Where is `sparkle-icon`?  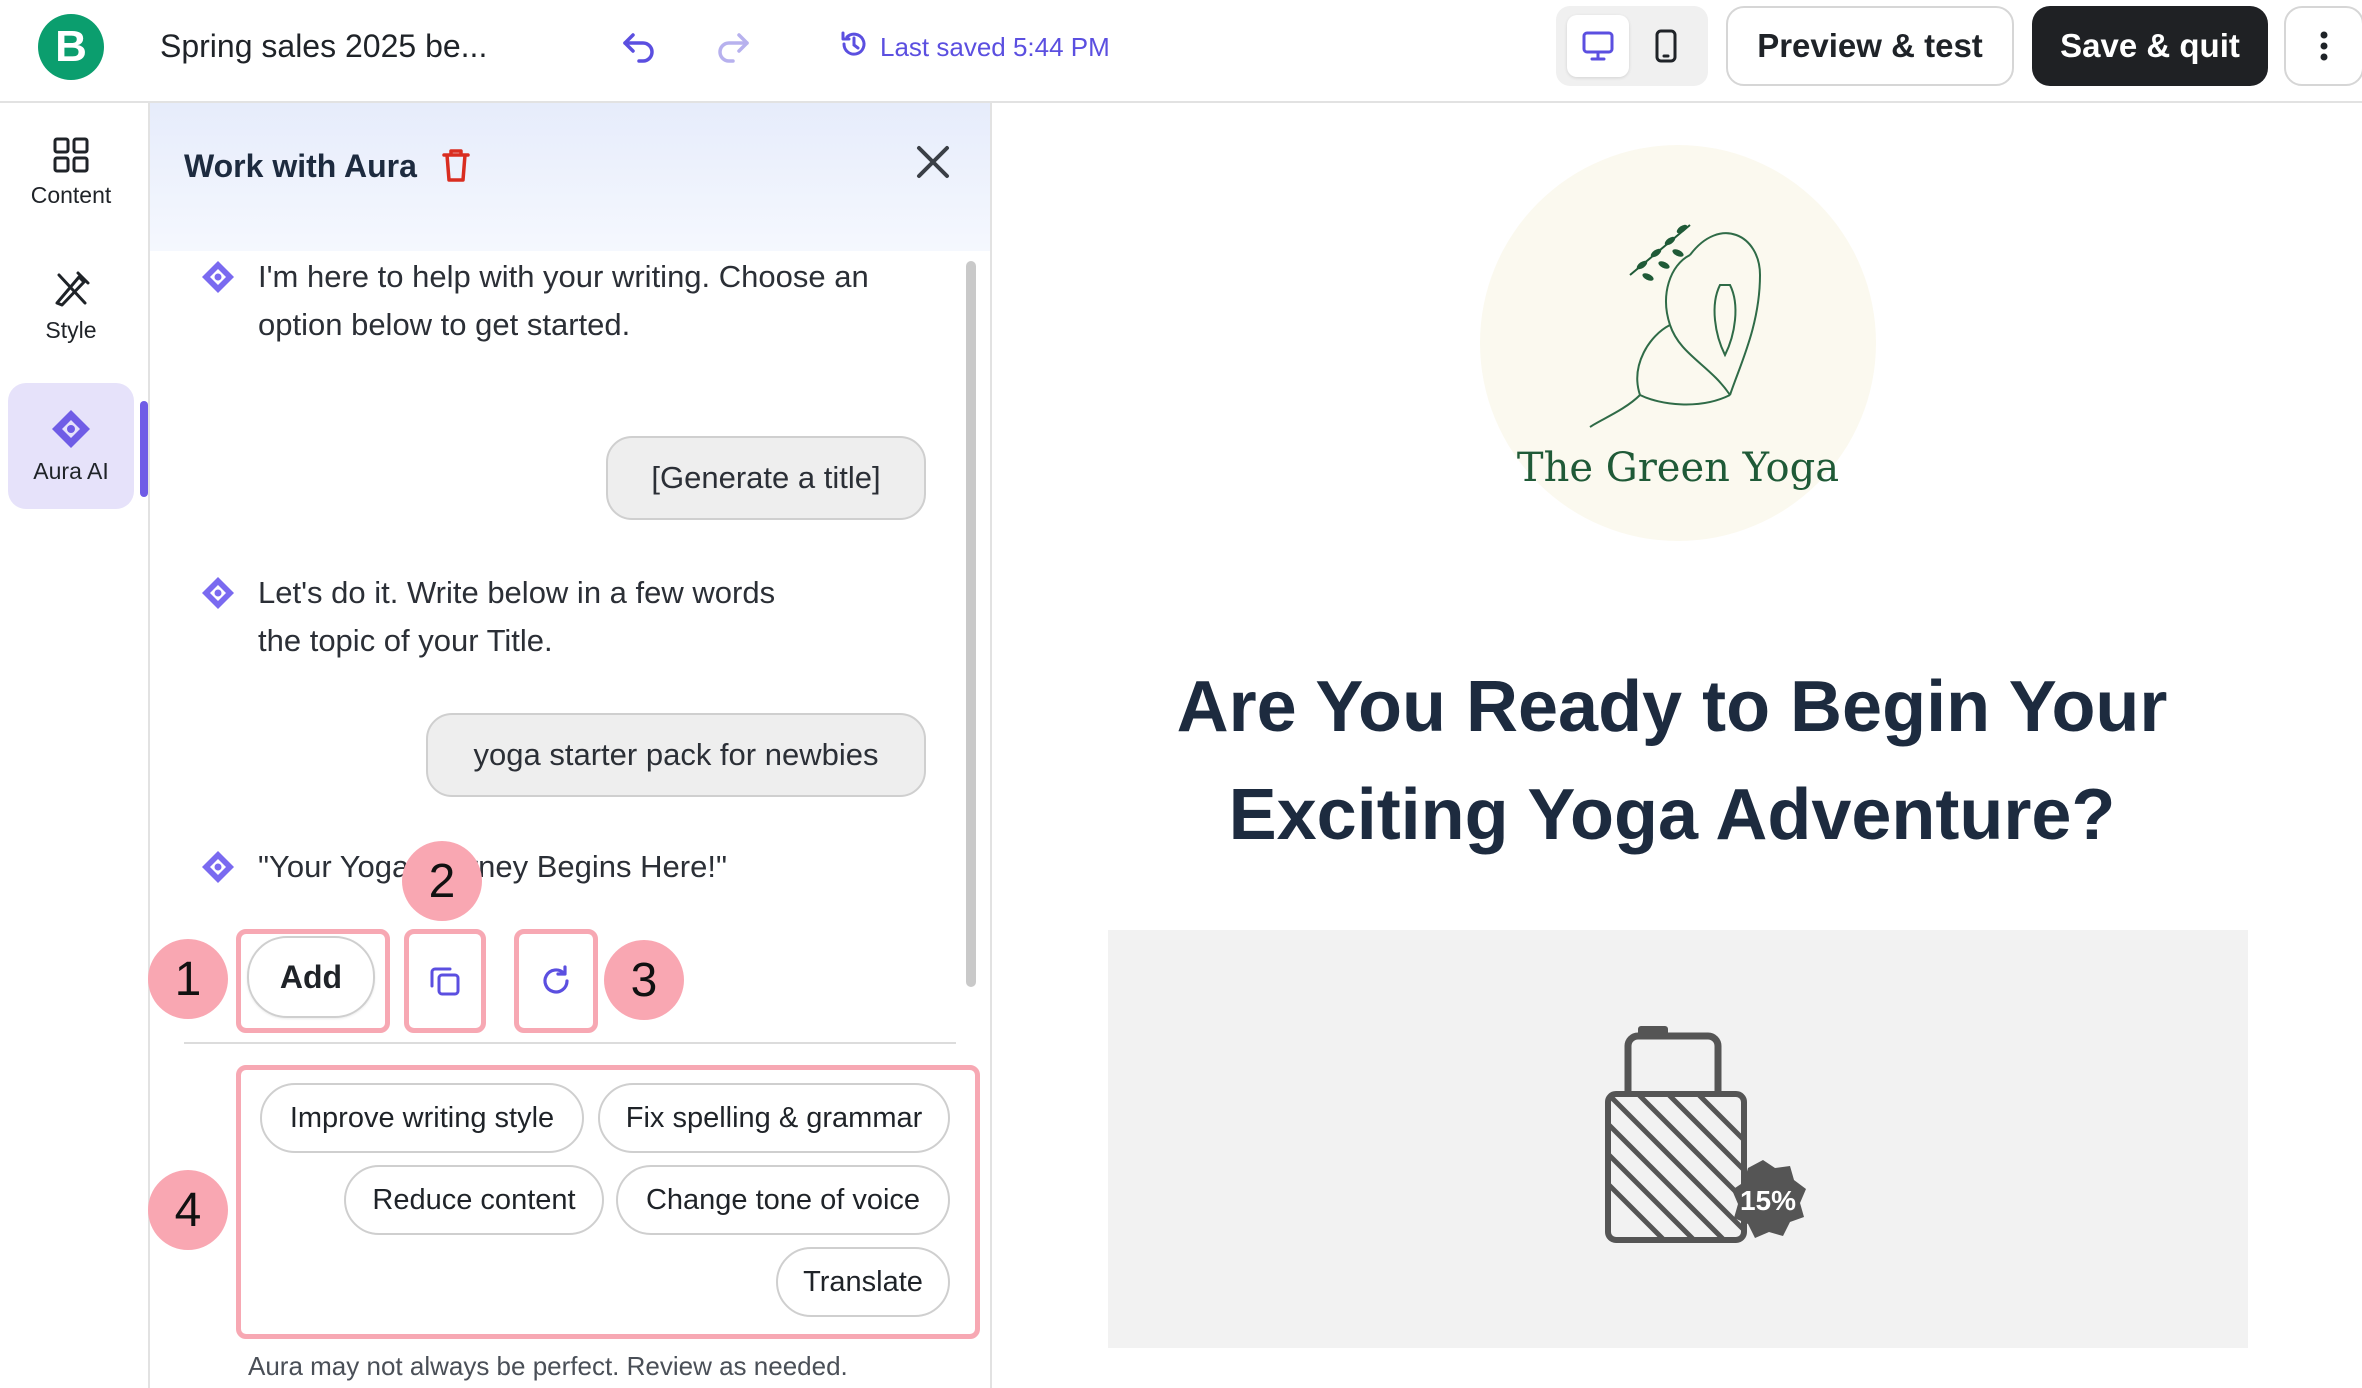
sparkle-icon is located at coordinates (71, 428).